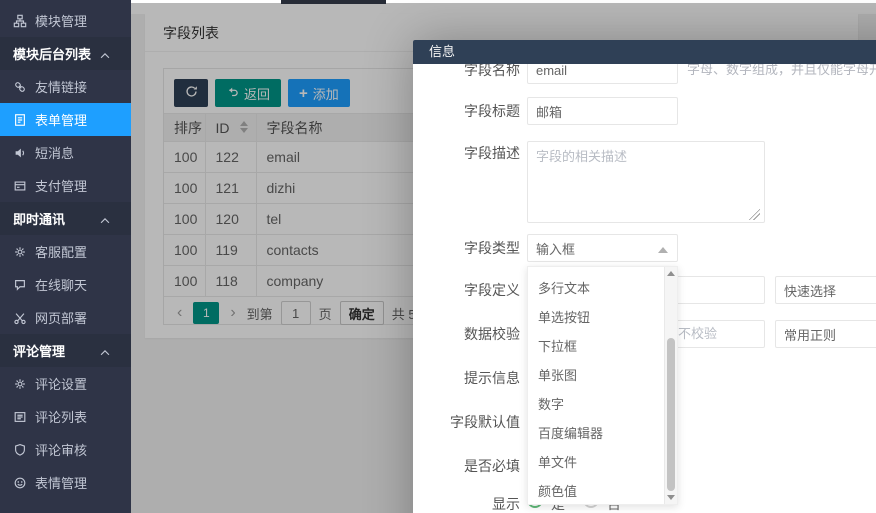 The width and height of the screenshot is (876, 513). What do you see at coordinates (602, 462) in the screenshot?
I see `option-single-file: 单文件` at bounding box center [602, 462].